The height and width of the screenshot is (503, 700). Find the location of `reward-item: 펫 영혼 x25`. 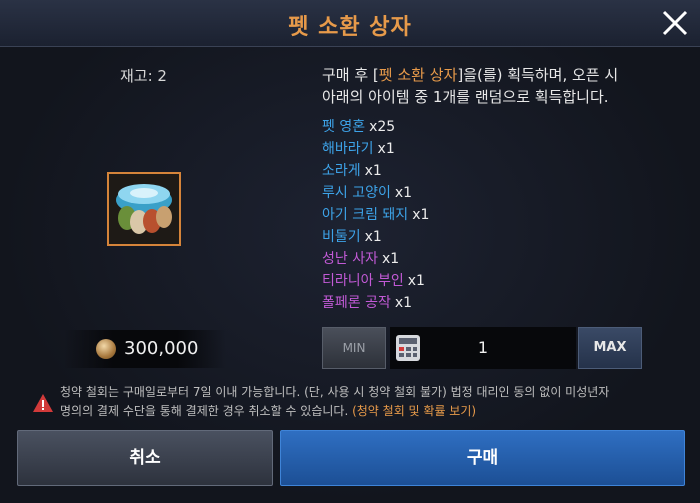

reward-item: 펫 영혼 x25 is located at coordinates (375, 127).